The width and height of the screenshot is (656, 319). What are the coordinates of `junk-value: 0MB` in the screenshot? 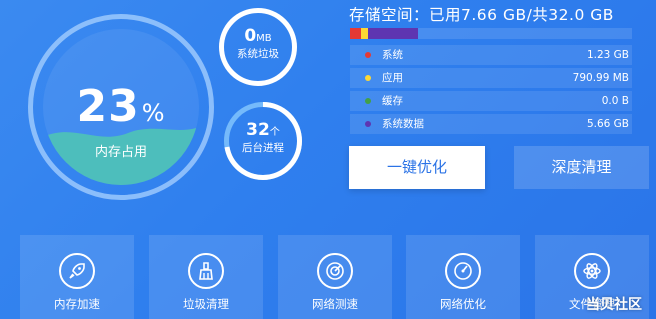 It's located at (258, 36).